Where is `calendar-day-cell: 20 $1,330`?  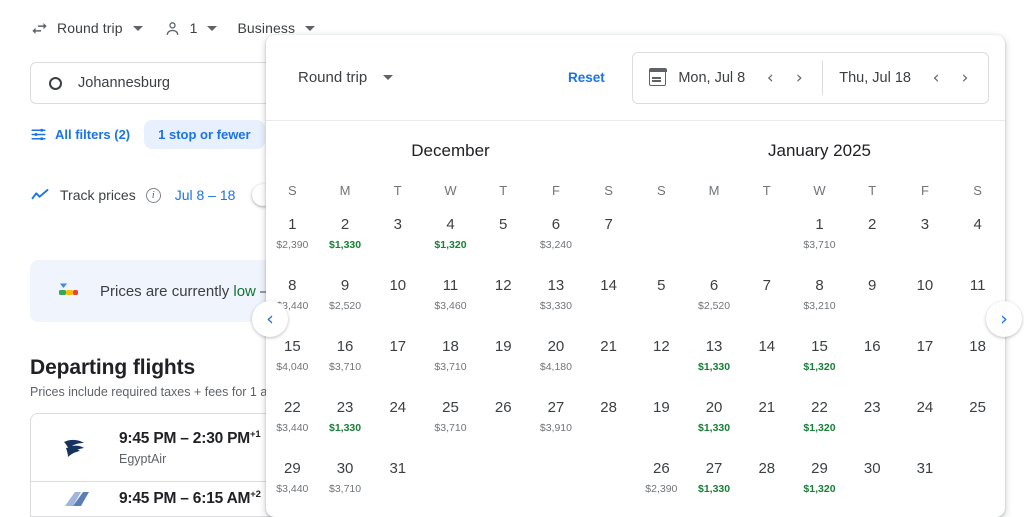 calendar-day-cell: 20 $1,330 is located at coordinates (714, 420).